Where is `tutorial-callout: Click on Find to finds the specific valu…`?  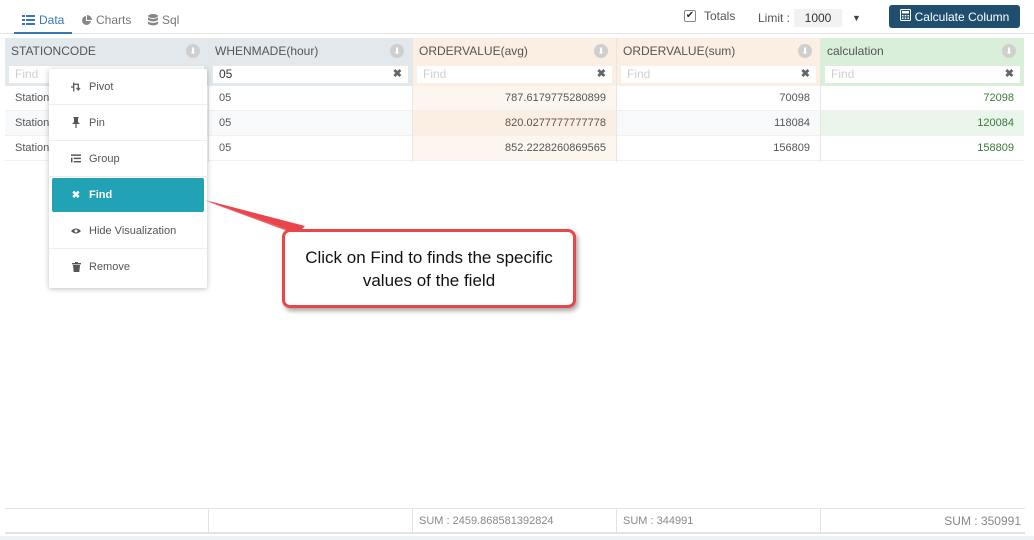
tutorial-callout: Click on Find to finds the specific valu… is located at coordinates (429, 268).